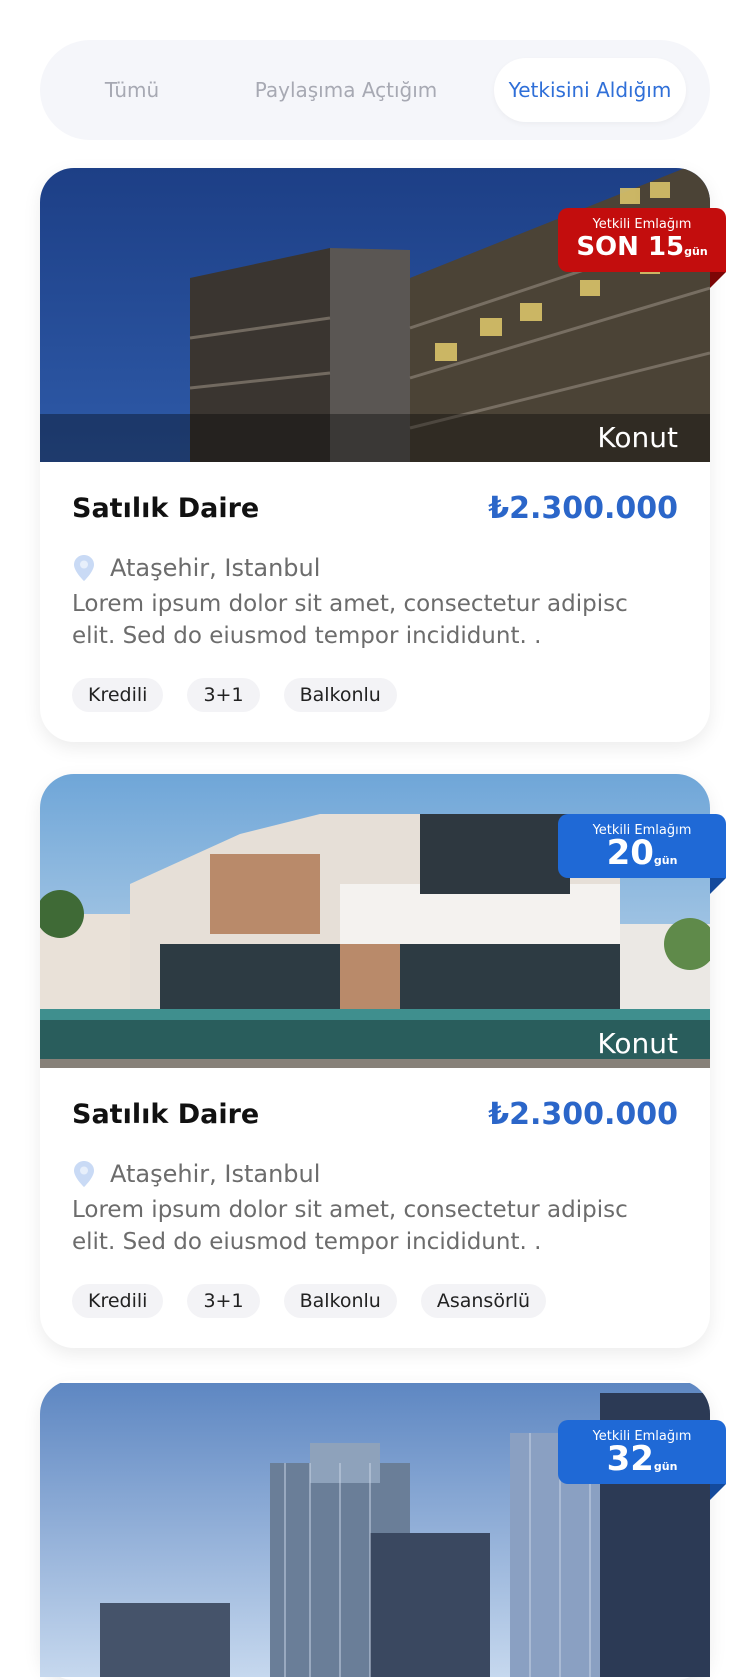 This screenshot has height=1680, width=750. I want to click on listing-tags: Kredili 3+1 Balkonlu Asansörlü, so click(375, 1301).